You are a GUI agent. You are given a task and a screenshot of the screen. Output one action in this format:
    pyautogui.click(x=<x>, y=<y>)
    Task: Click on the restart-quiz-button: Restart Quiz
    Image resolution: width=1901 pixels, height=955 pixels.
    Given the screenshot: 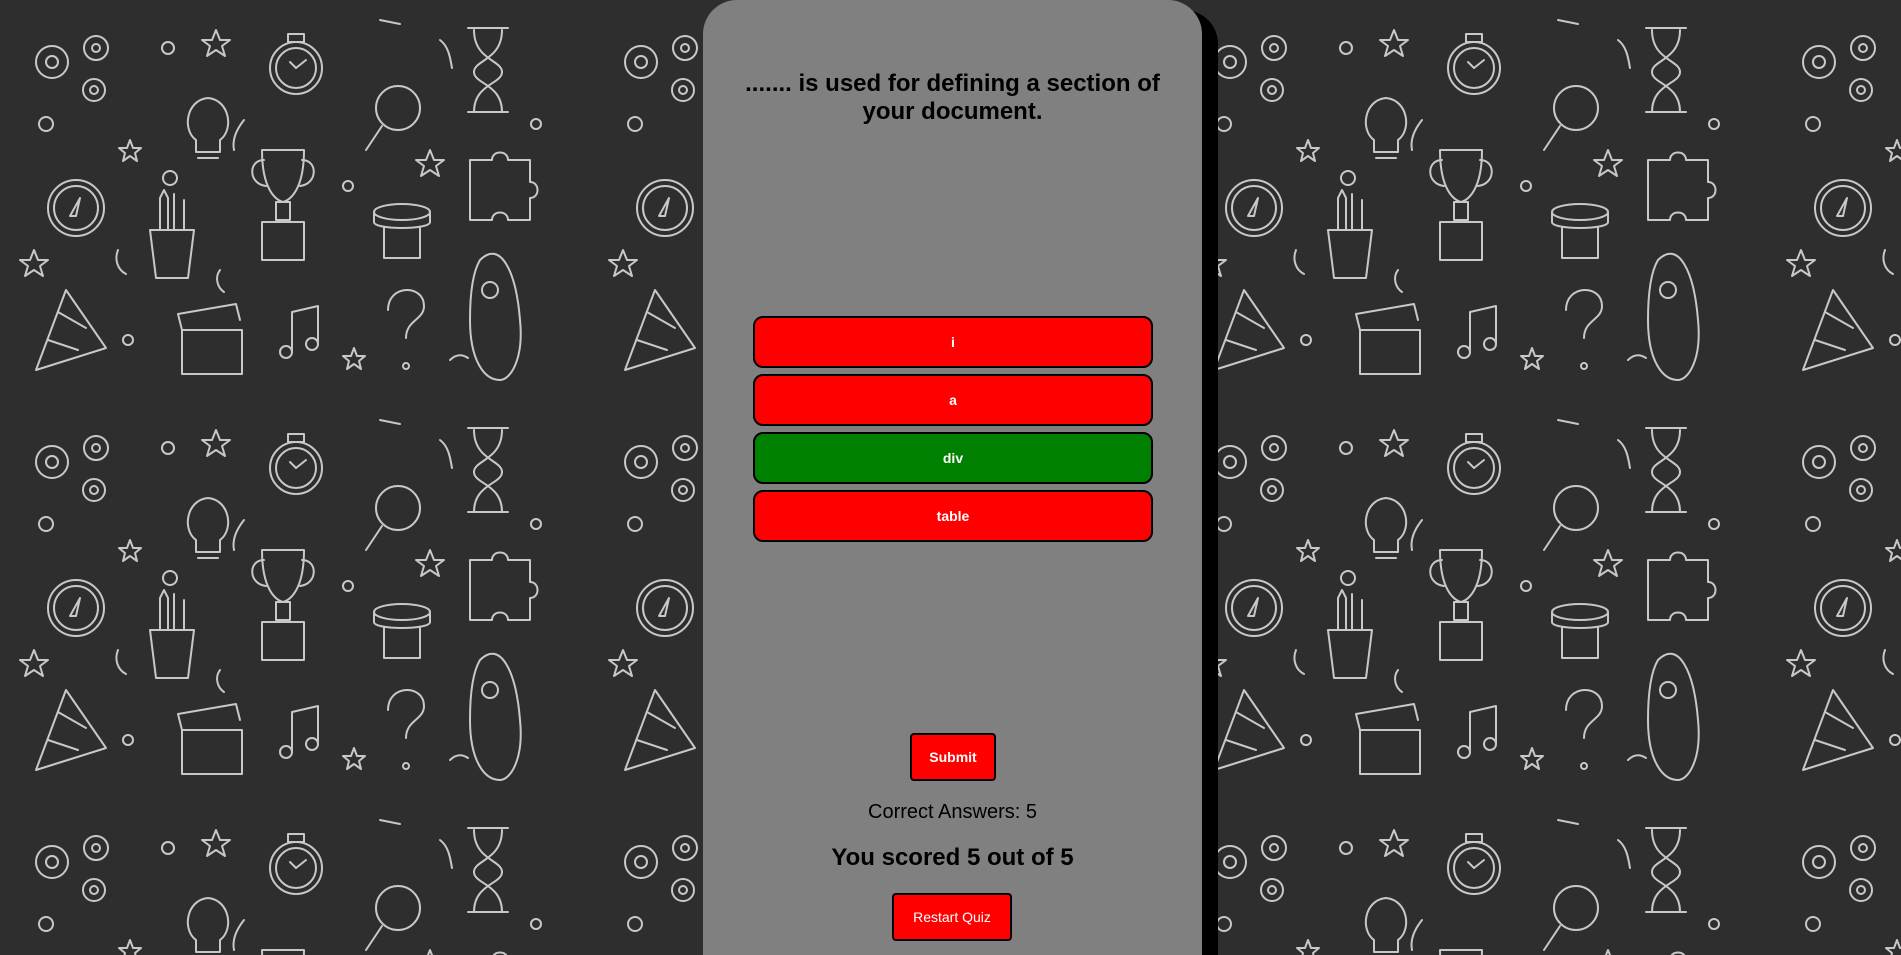 What is the action you would take?
    pyautogui.click(x=952, y=917)
    